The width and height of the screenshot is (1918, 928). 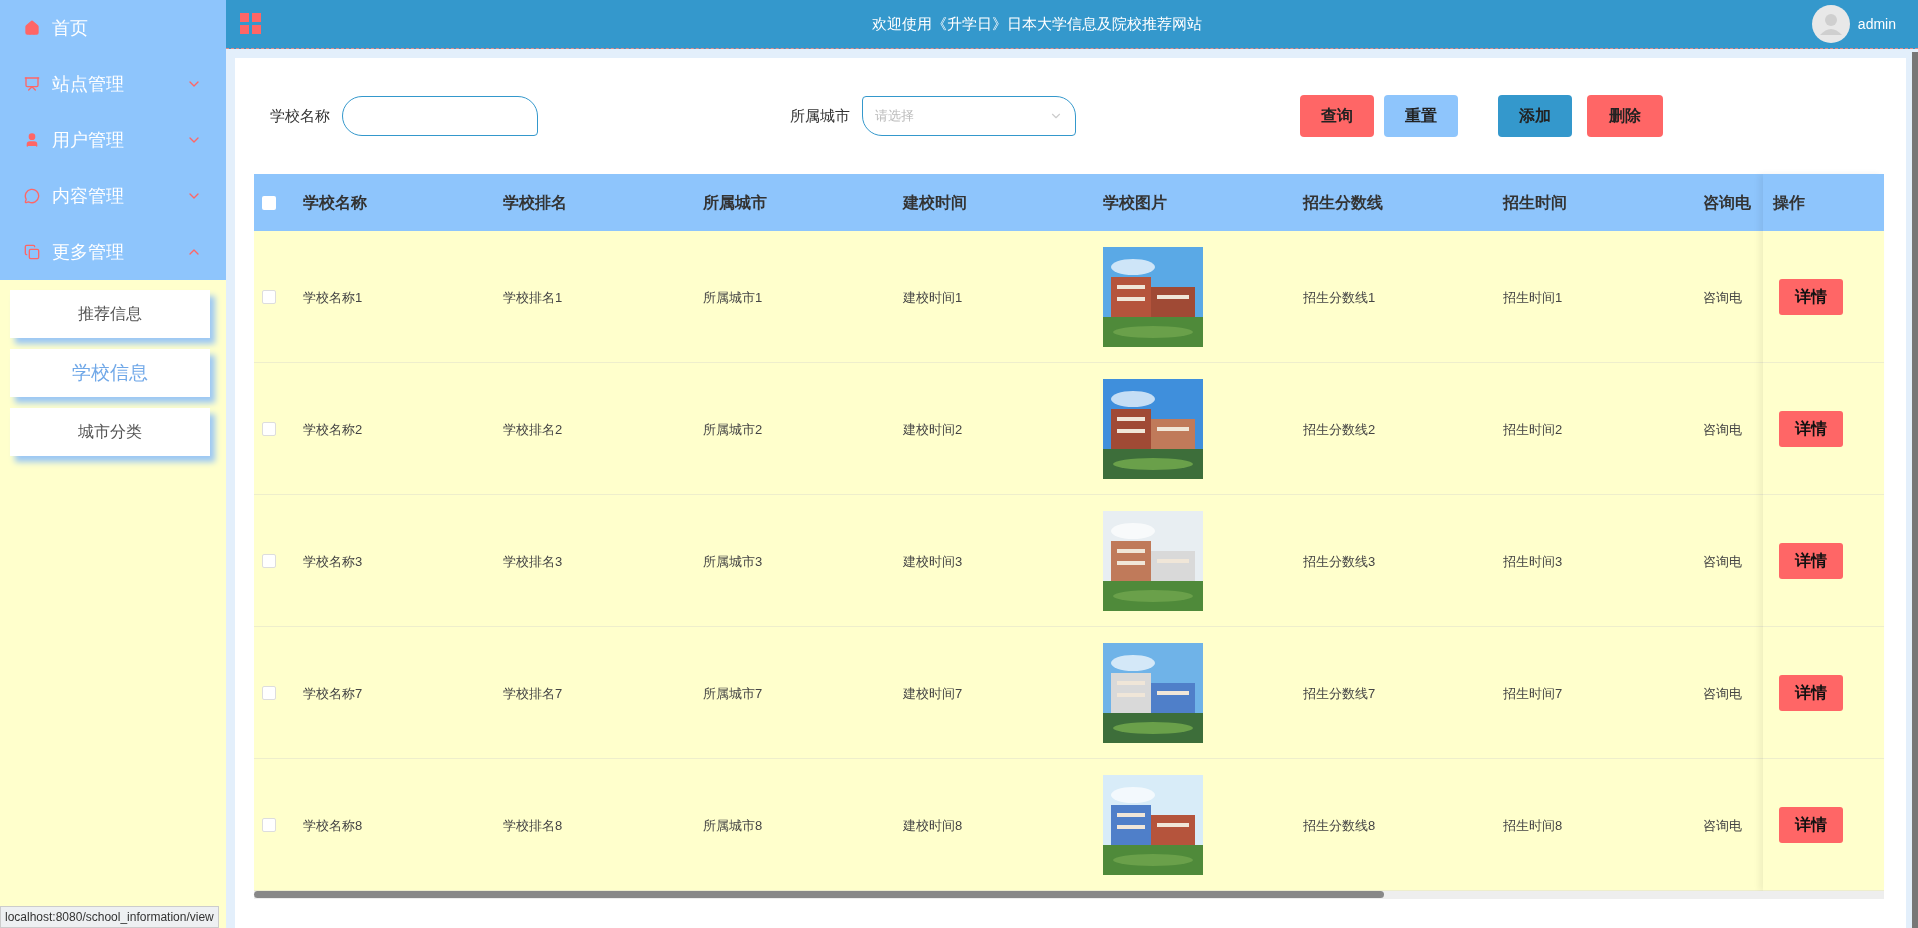 What do you see at coordinates (1135, 202) in the screenshot?
I see `column-header: 学校图片` at bounding box center [1135, 202].